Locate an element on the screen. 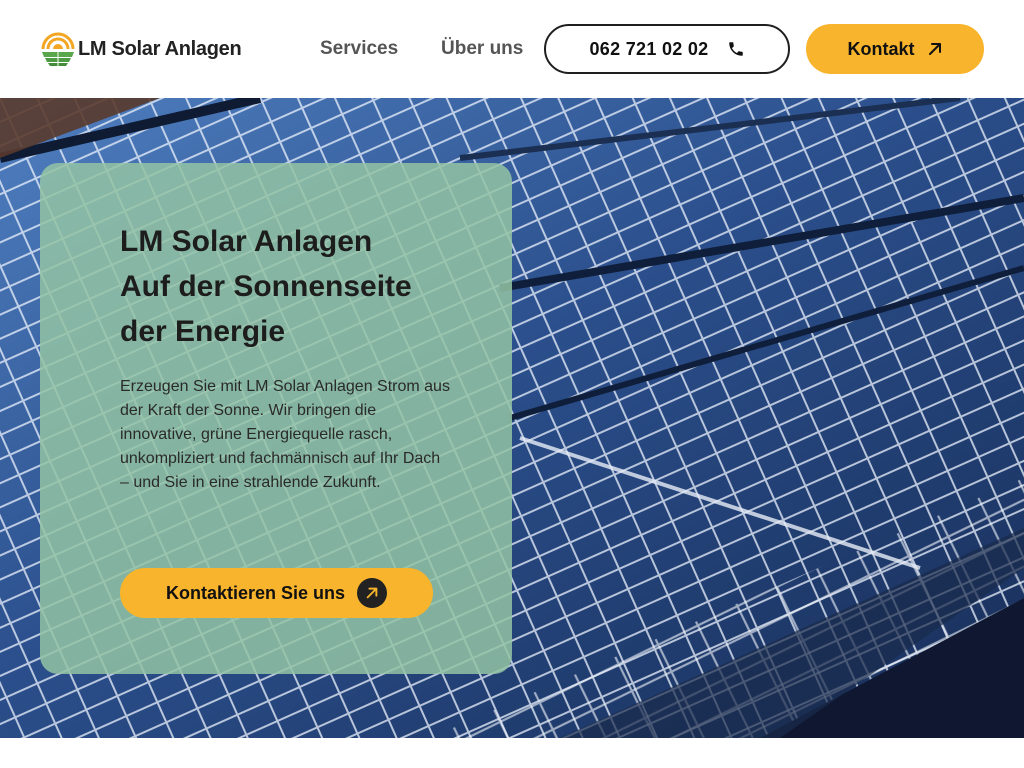  brand-logo: LM Solar Anlagen is located at coordinates (141, 49).